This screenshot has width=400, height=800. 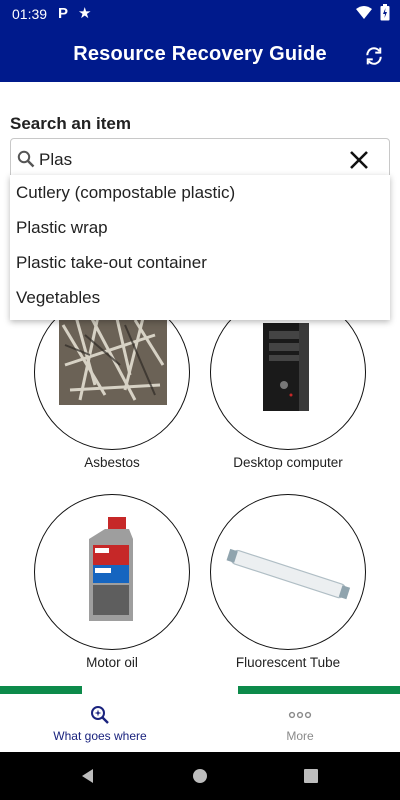 What do you see at coordinates (385, 12) in the screenshot?
I see `battery-icon` at bounding box center [385, 12].